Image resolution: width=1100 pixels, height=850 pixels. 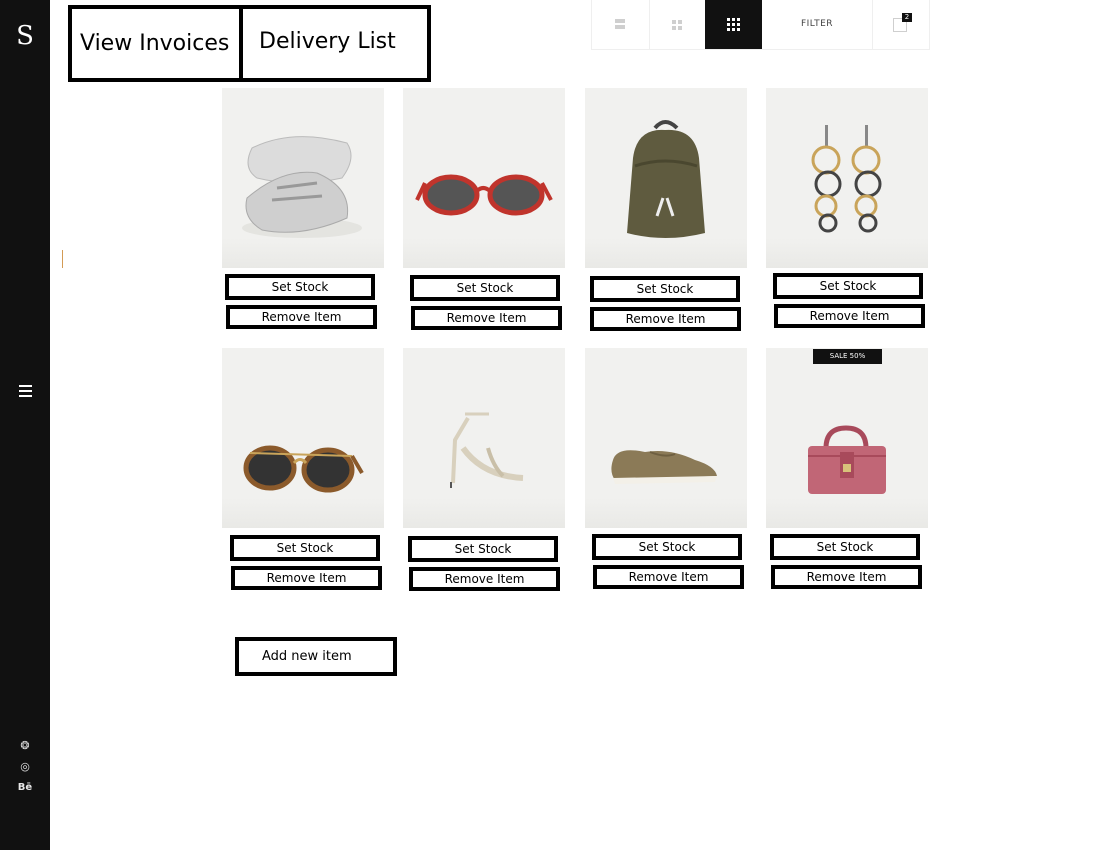 I want to click on sidebar: S ❂ ◎ Bē, so click(x=25, y=425).